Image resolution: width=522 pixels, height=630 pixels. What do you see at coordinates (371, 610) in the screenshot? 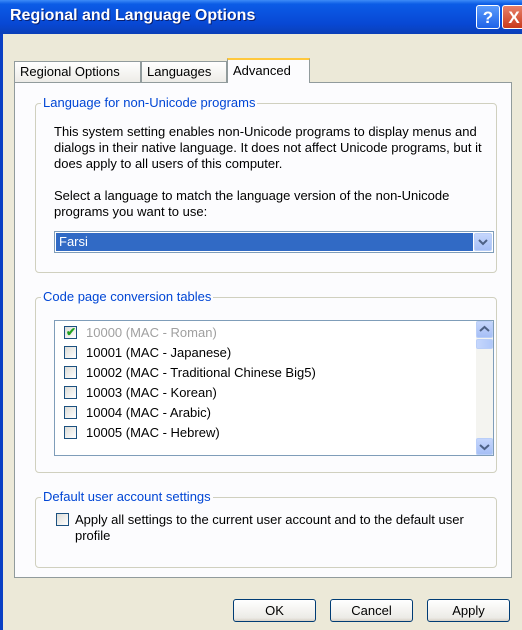
I see `cancel-button: Cancel` at bounding box center [371, 610].